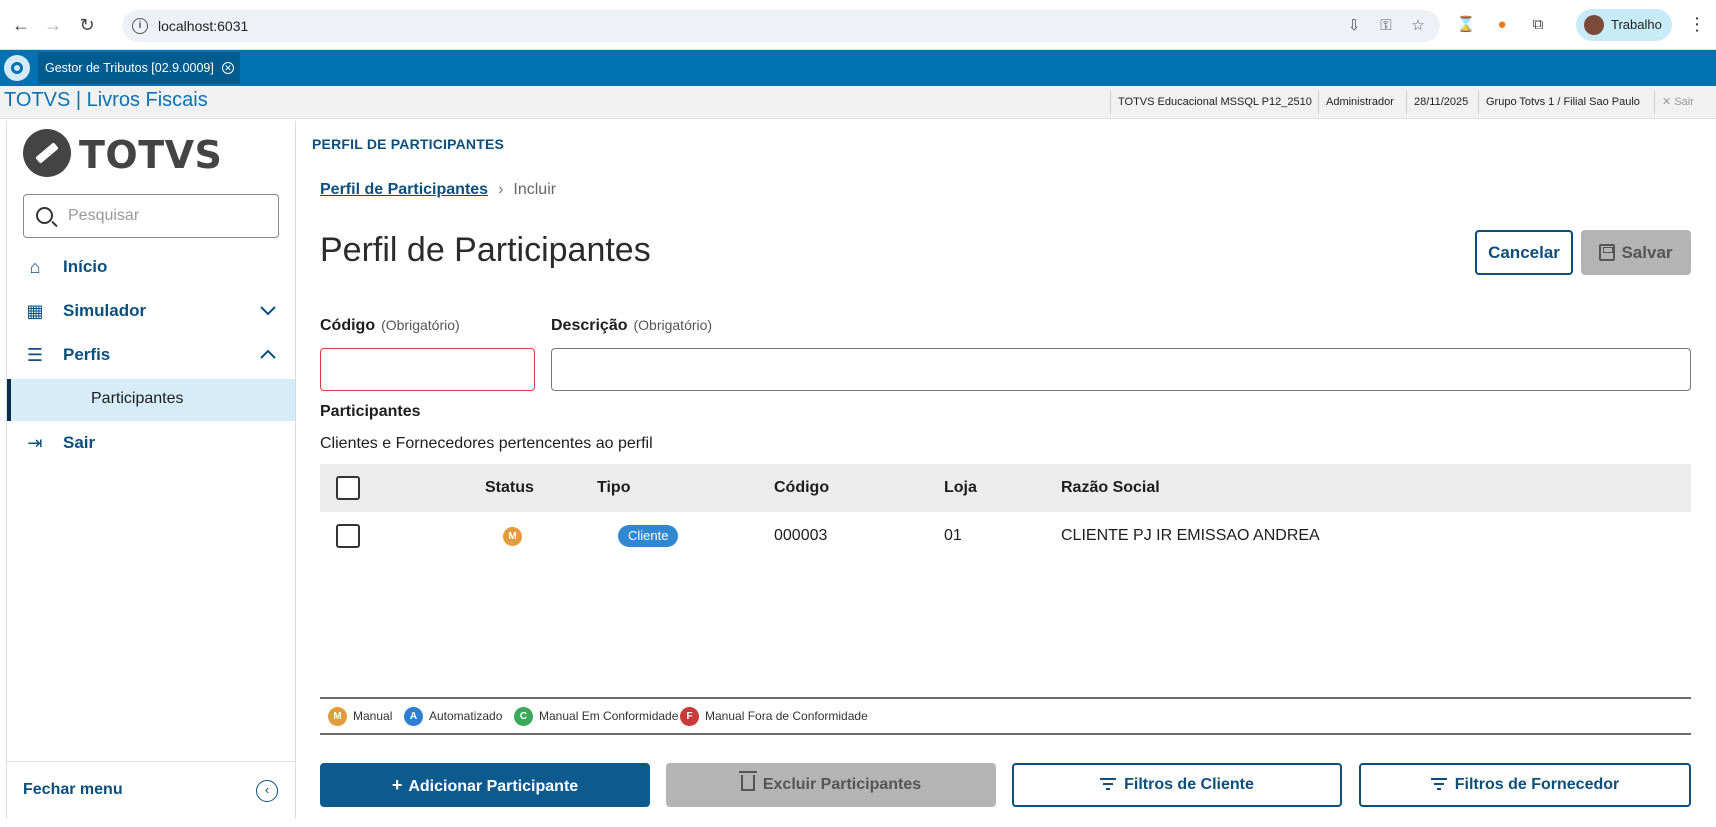 Image resolution: width=1716 pixels, height=827 pixels. Describe the element at coordinates (151, 789) in the screenshot. I see `close-menu-button: Fechar menu ‹` at that location.